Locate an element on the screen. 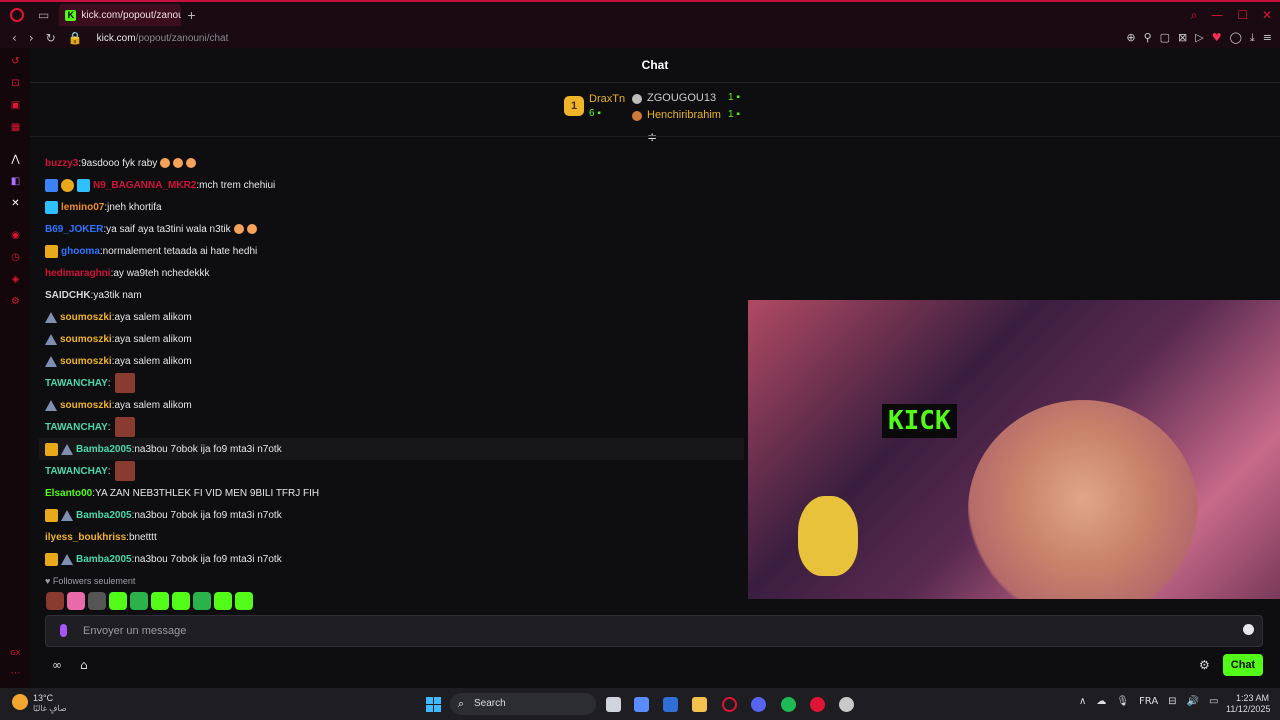  opera-logo-icon is located at coordinates (17, 15).